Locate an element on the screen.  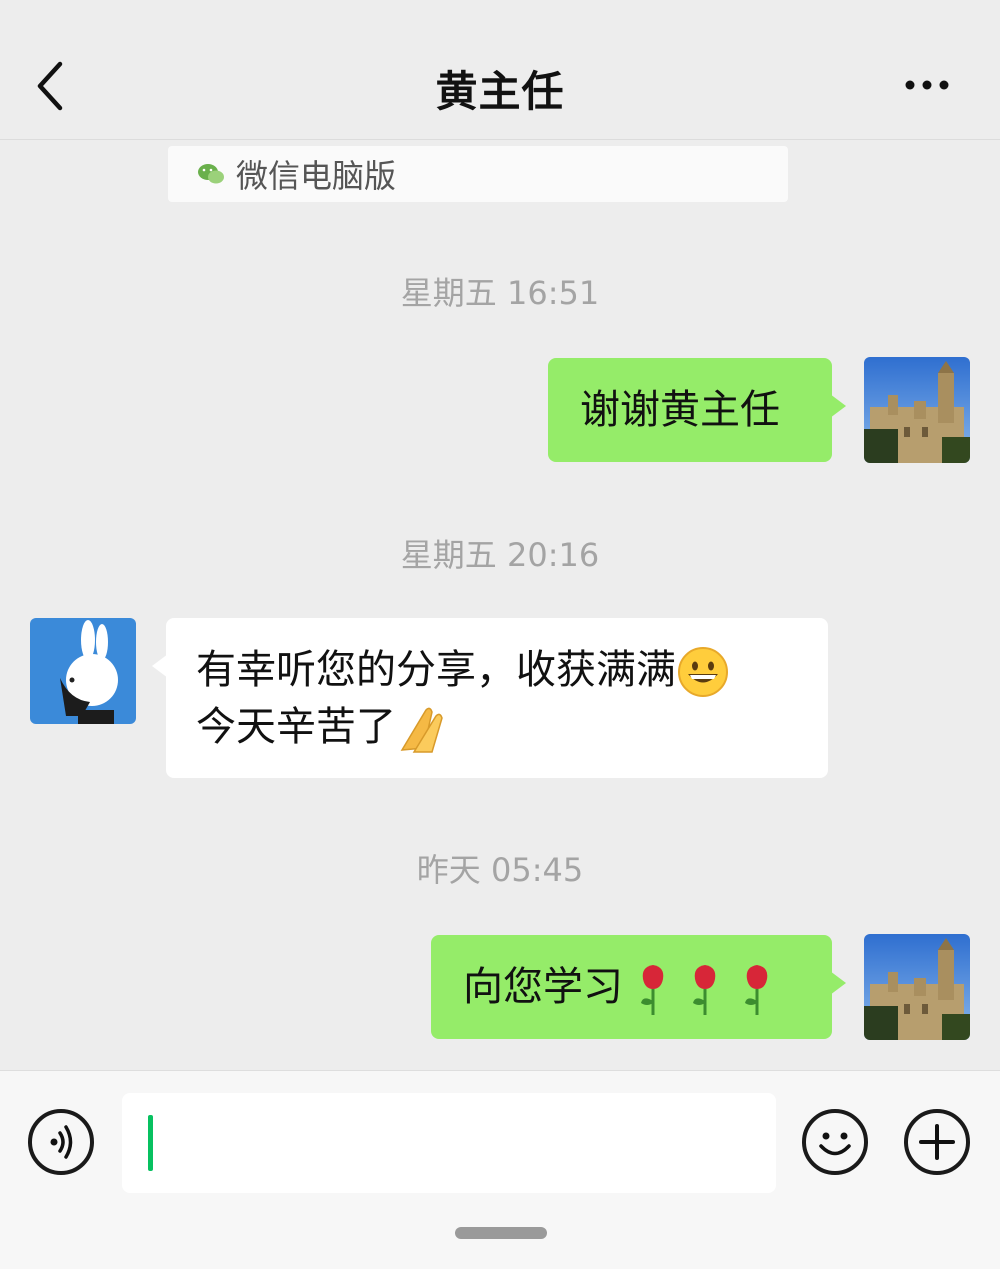
message-text: 有幸听您的分享，收获满满 is located at coordinates (436, 670).